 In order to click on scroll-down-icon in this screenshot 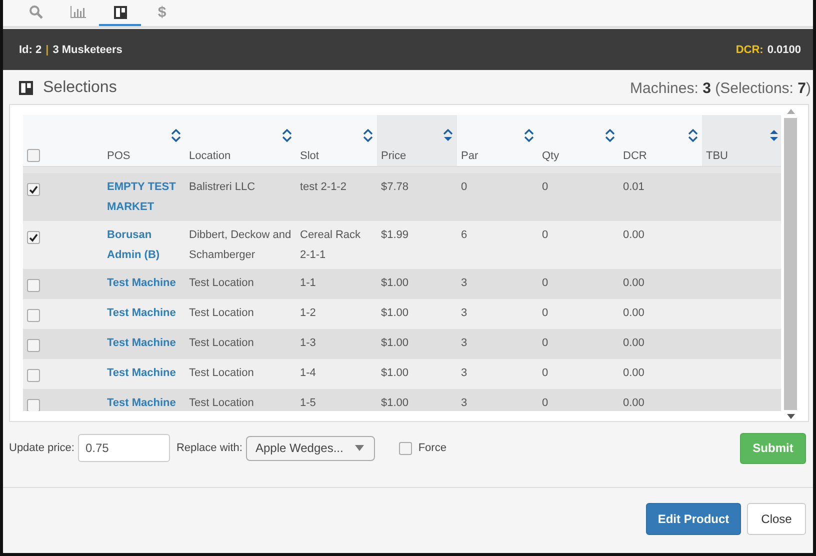, I will do `click(790, 416)`.